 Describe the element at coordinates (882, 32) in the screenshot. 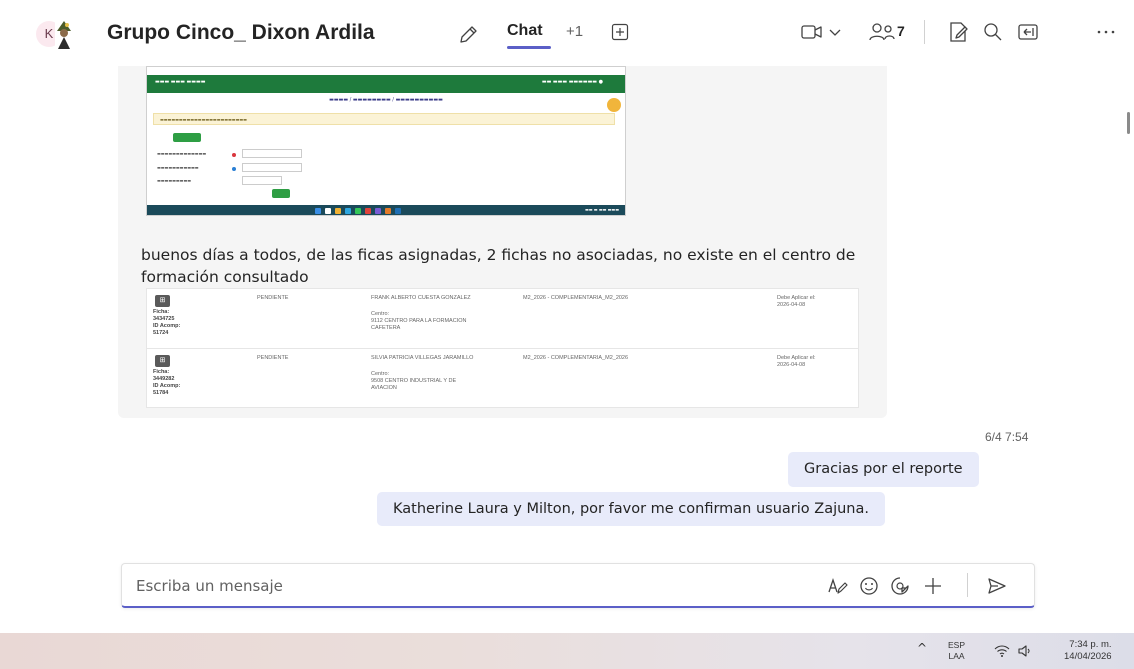

I see `people-icon` at that location.